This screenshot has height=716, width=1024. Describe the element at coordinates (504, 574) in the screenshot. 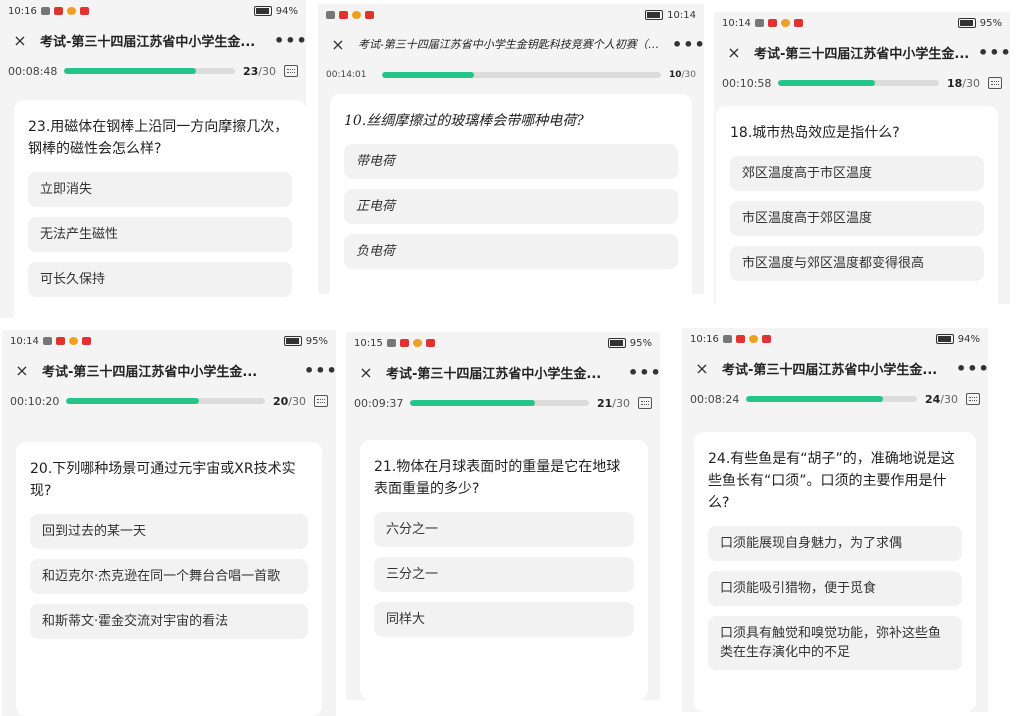

I see `answer-option: 三分之一` at that location.